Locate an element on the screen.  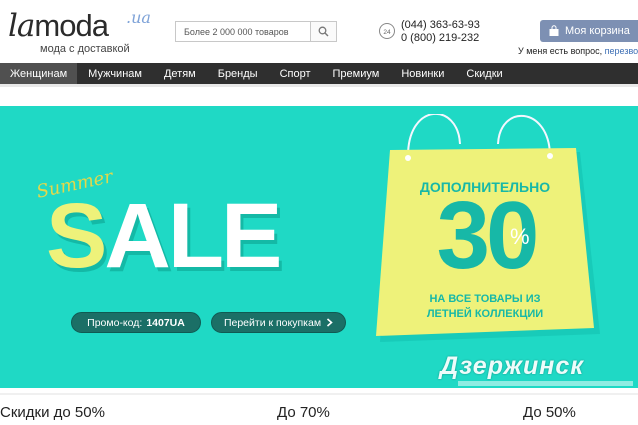
logo-domain: .ua is located at coordinates (138, 17).